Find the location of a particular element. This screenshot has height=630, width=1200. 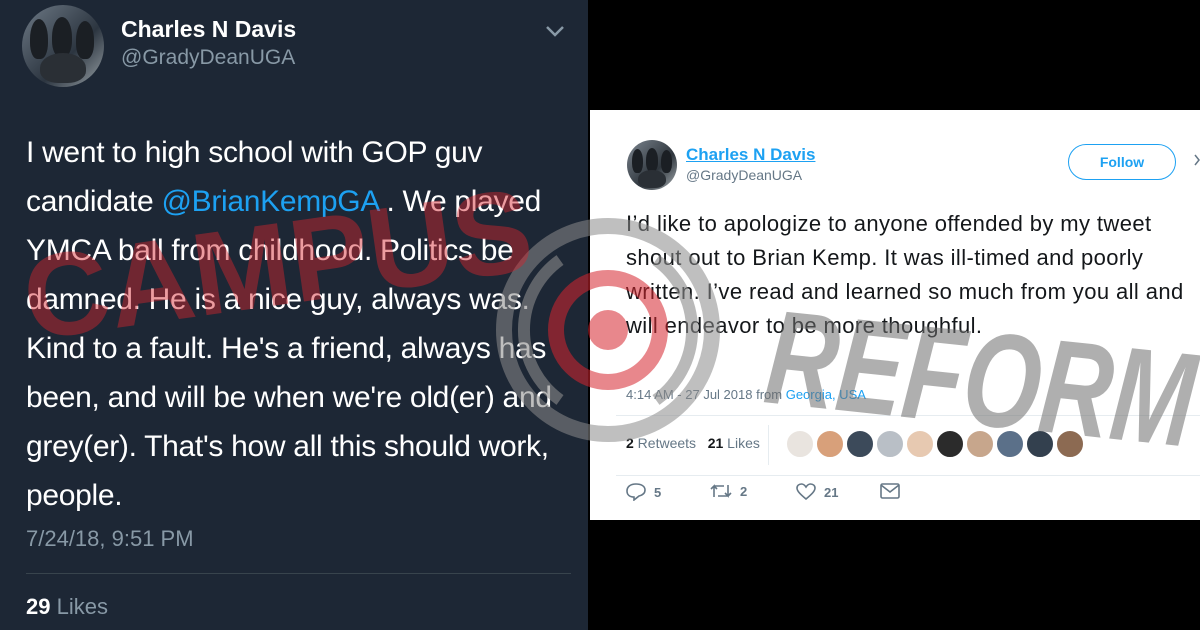

direct-message-button is located at coordinates (890, 491).